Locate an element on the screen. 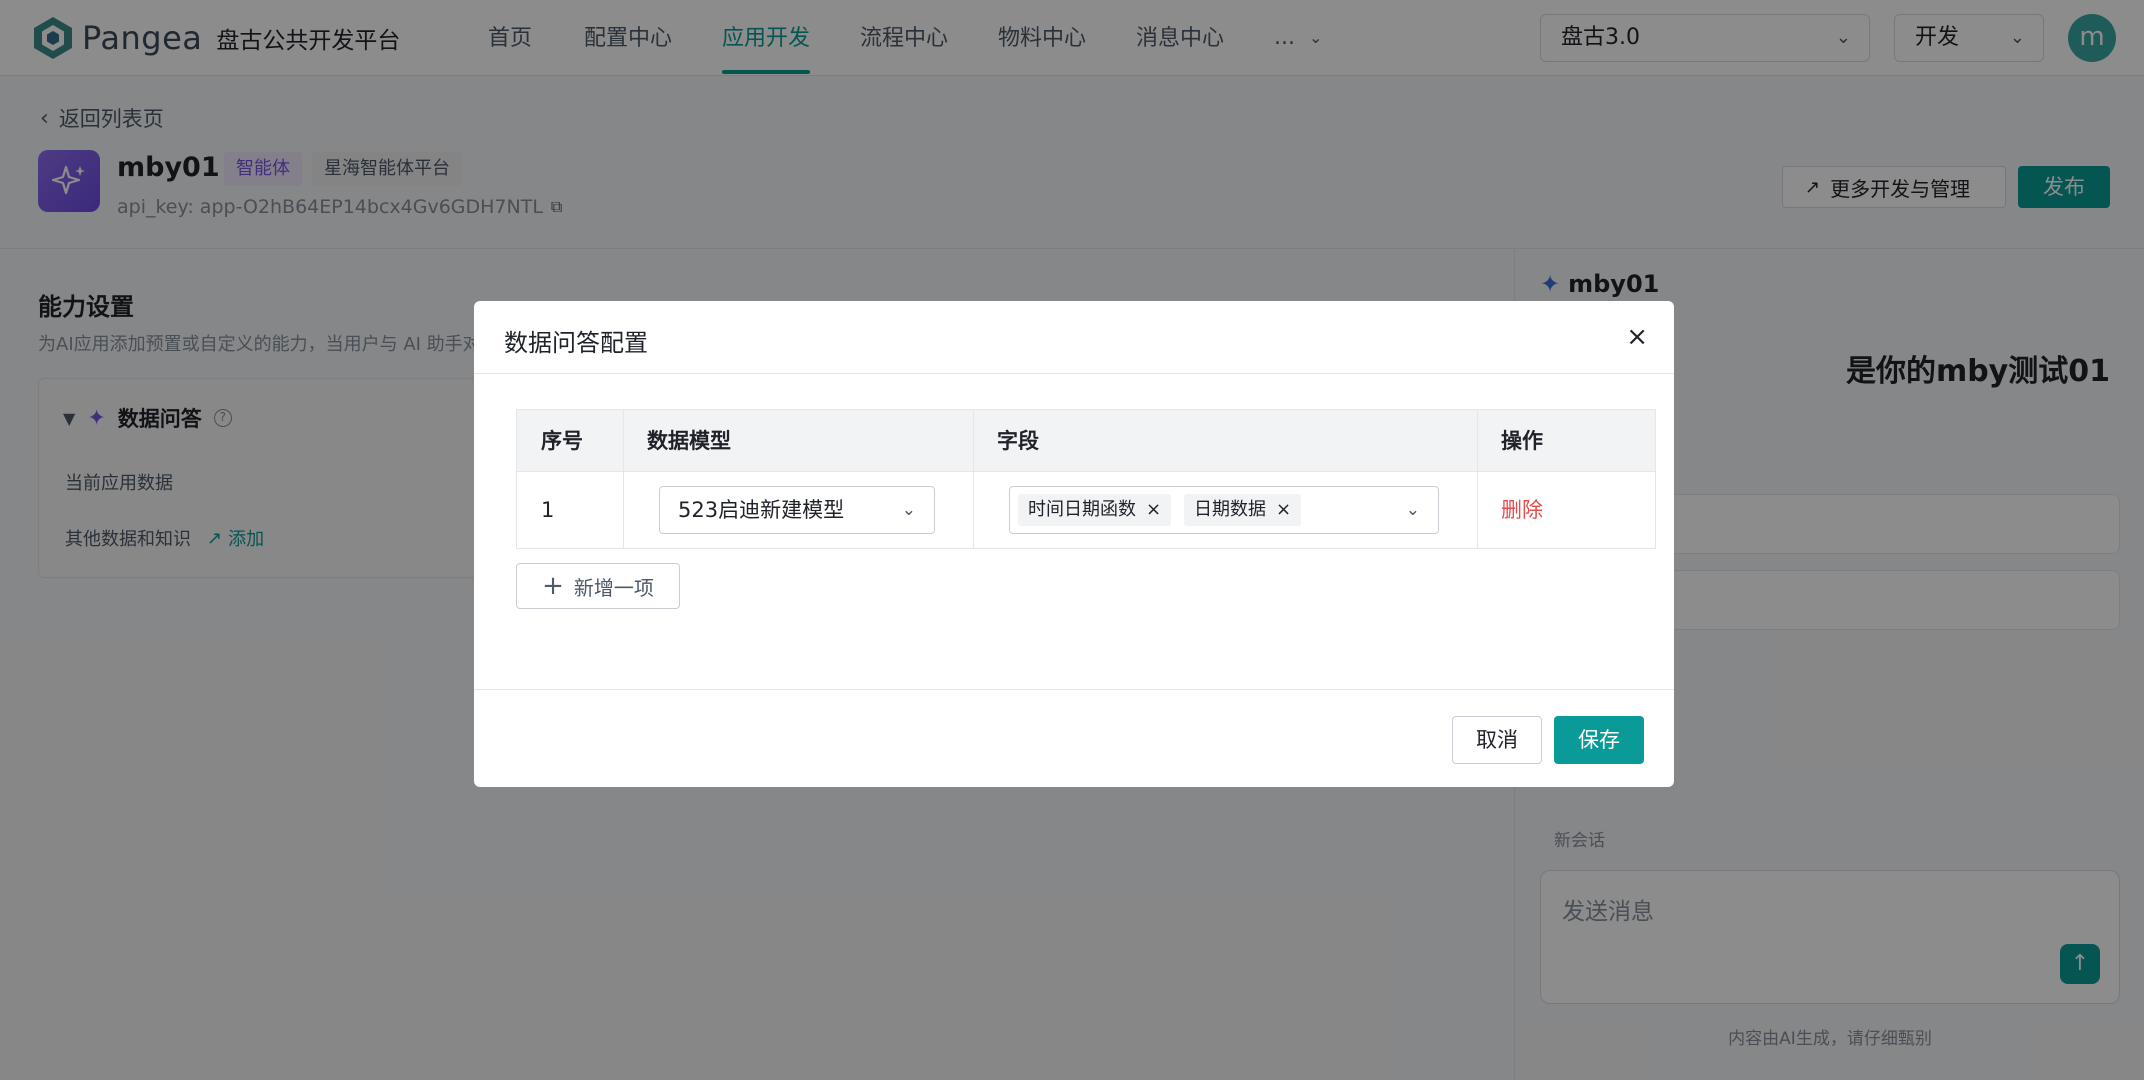 The width and height of the screenshot is (2144, 1080). column-header-index: 序号 is located at coordinates (562, 441).